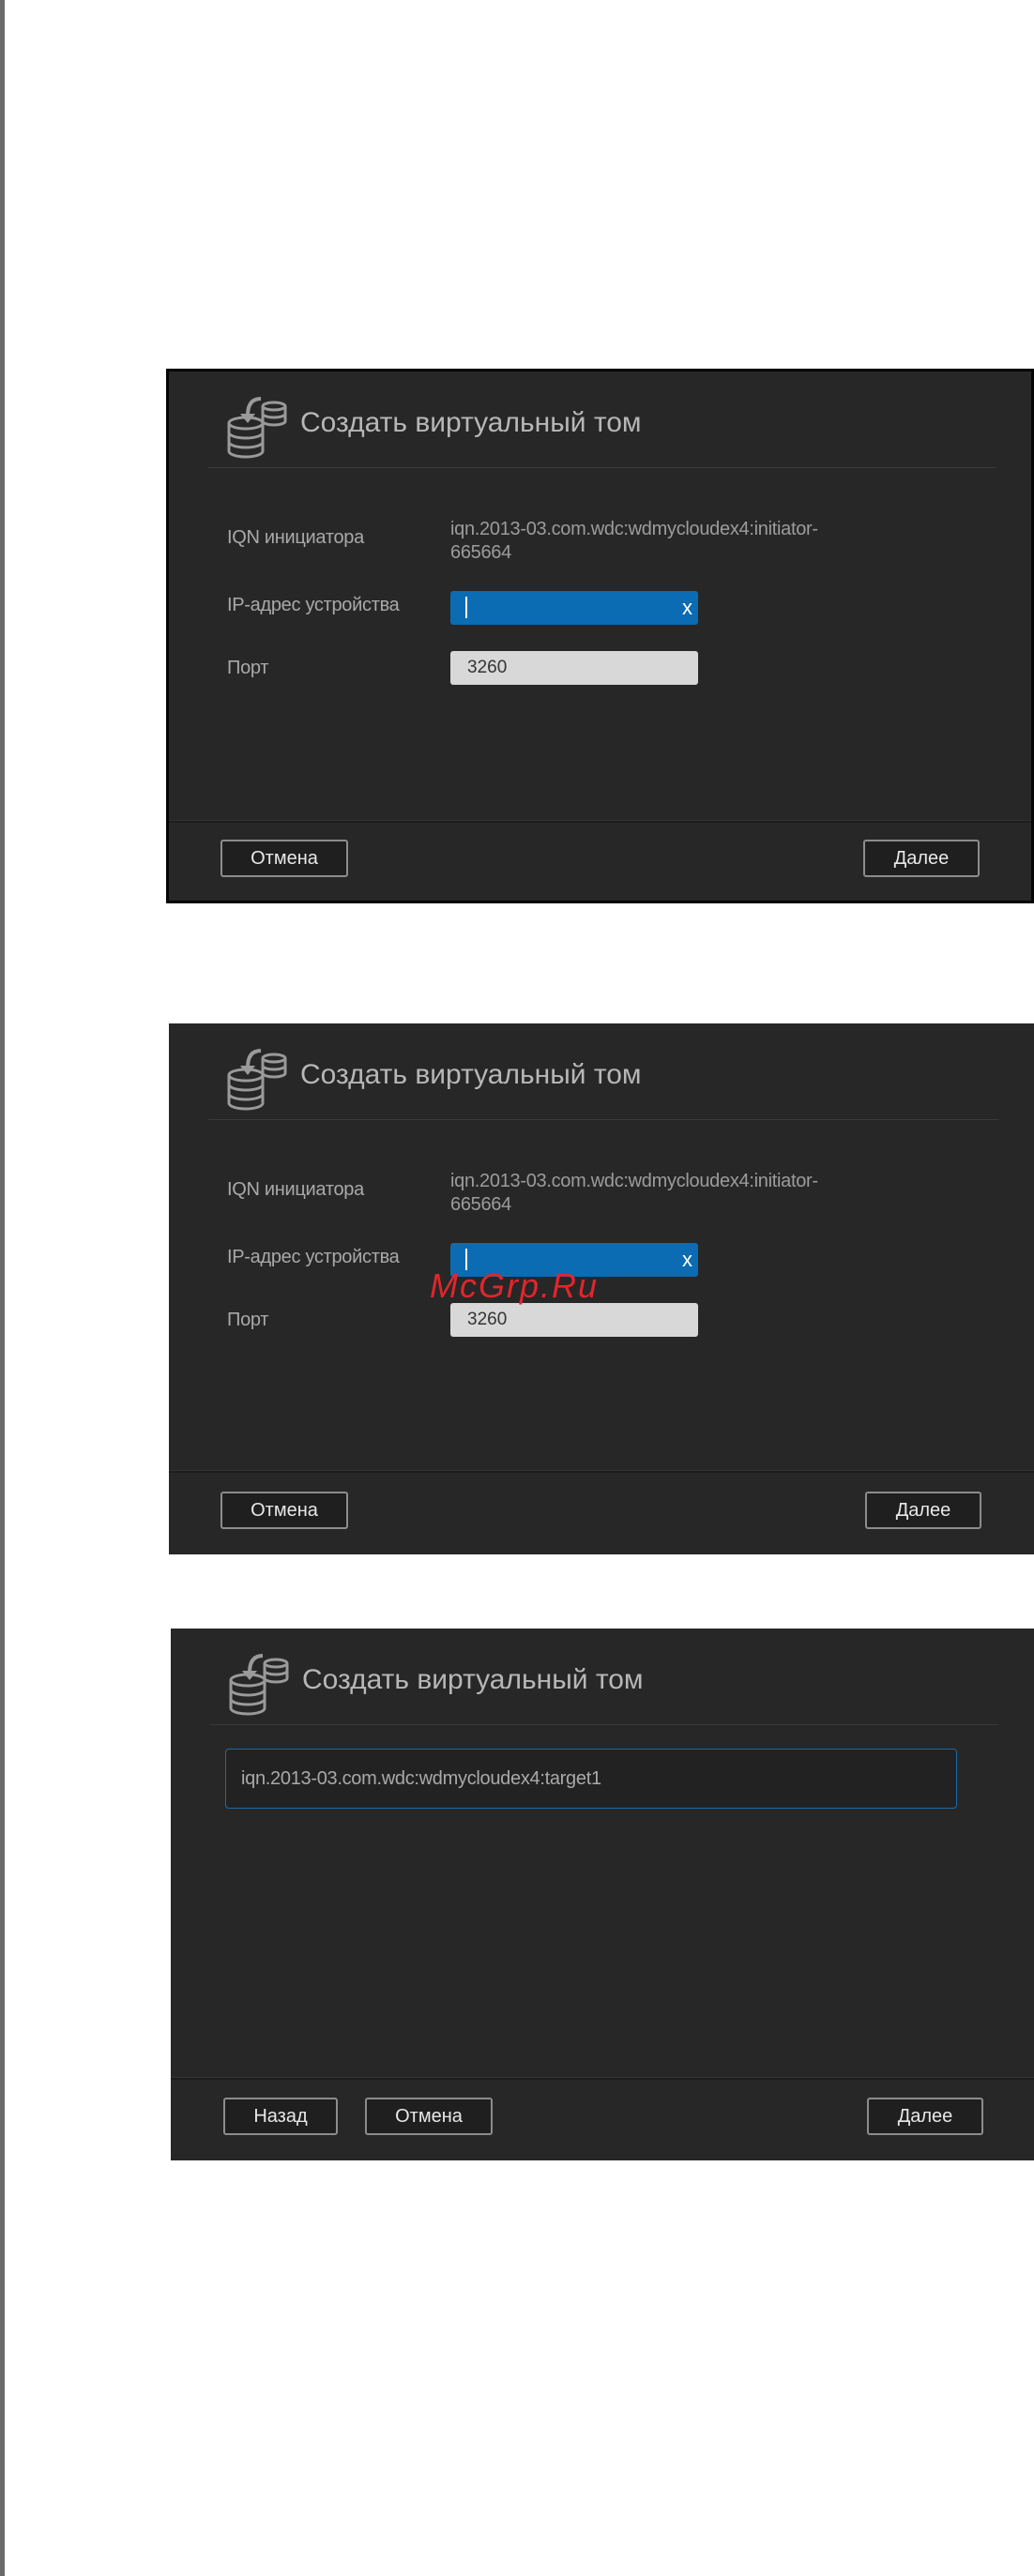 Image resolution: width=1034 pixels, height=2576 pixels. Describe the element at coordinates (515, 1285) in the screenshot. I see `watermark-text: McGrp.Ru` at that location.